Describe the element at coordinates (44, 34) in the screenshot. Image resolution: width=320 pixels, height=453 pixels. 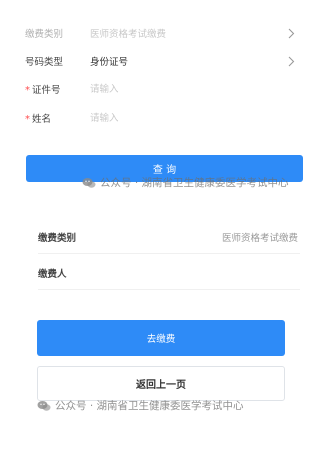
I see `fee-category-label: 缴费类别` at that location.